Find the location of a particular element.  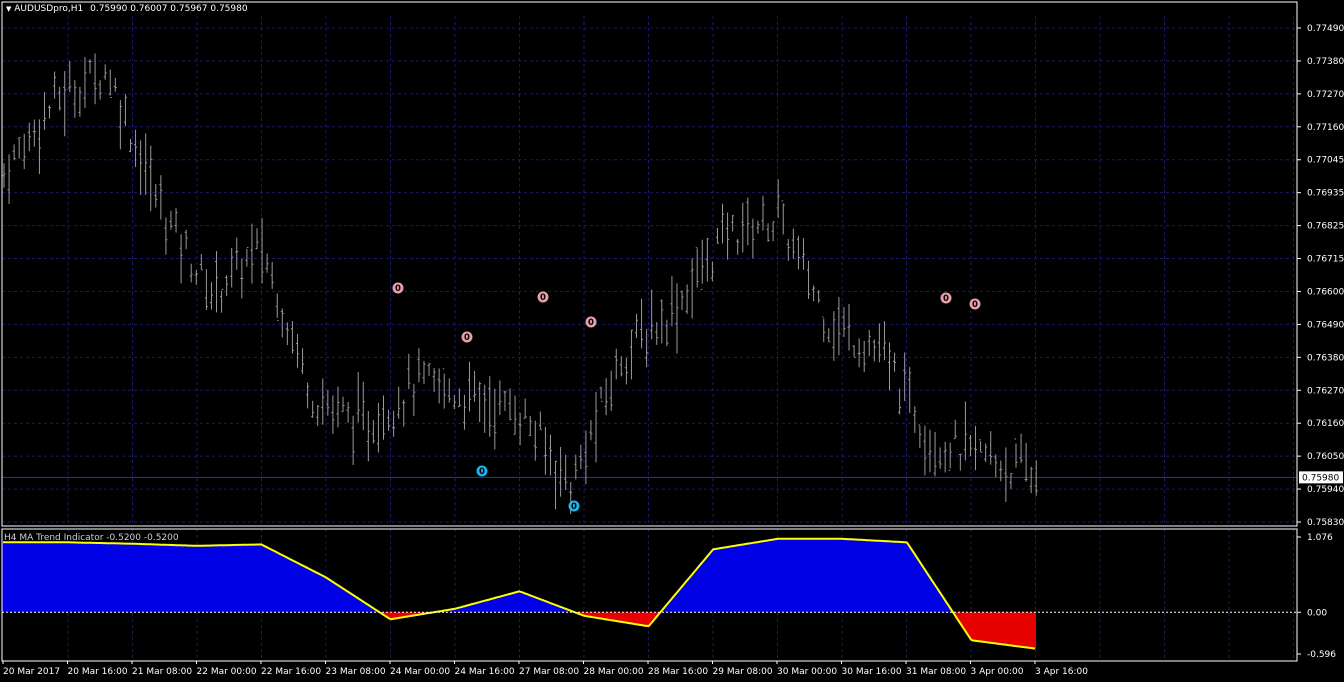

price-tick-label: 0.77490 is located at coordinates (1325, 29).